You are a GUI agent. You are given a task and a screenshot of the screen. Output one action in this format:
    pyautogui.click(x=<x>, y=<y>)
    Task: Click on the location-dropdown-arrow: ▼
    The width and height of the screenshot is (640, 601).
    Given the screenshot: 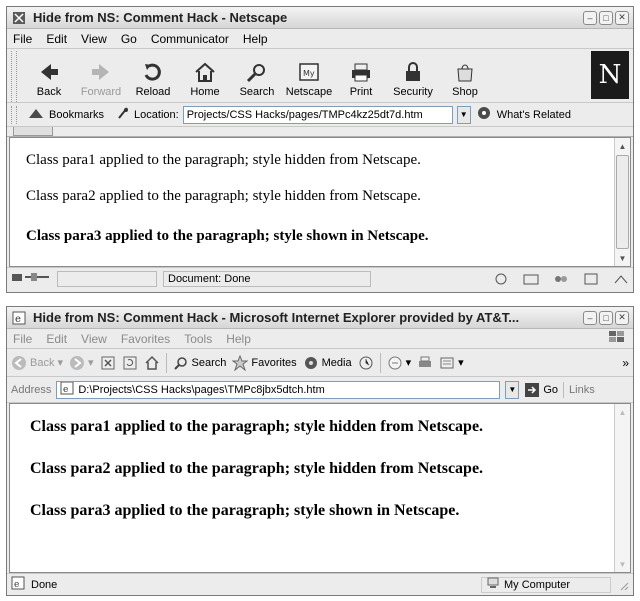 What is the action you would take?
    pyautogui.click(x=463, y=114)
    